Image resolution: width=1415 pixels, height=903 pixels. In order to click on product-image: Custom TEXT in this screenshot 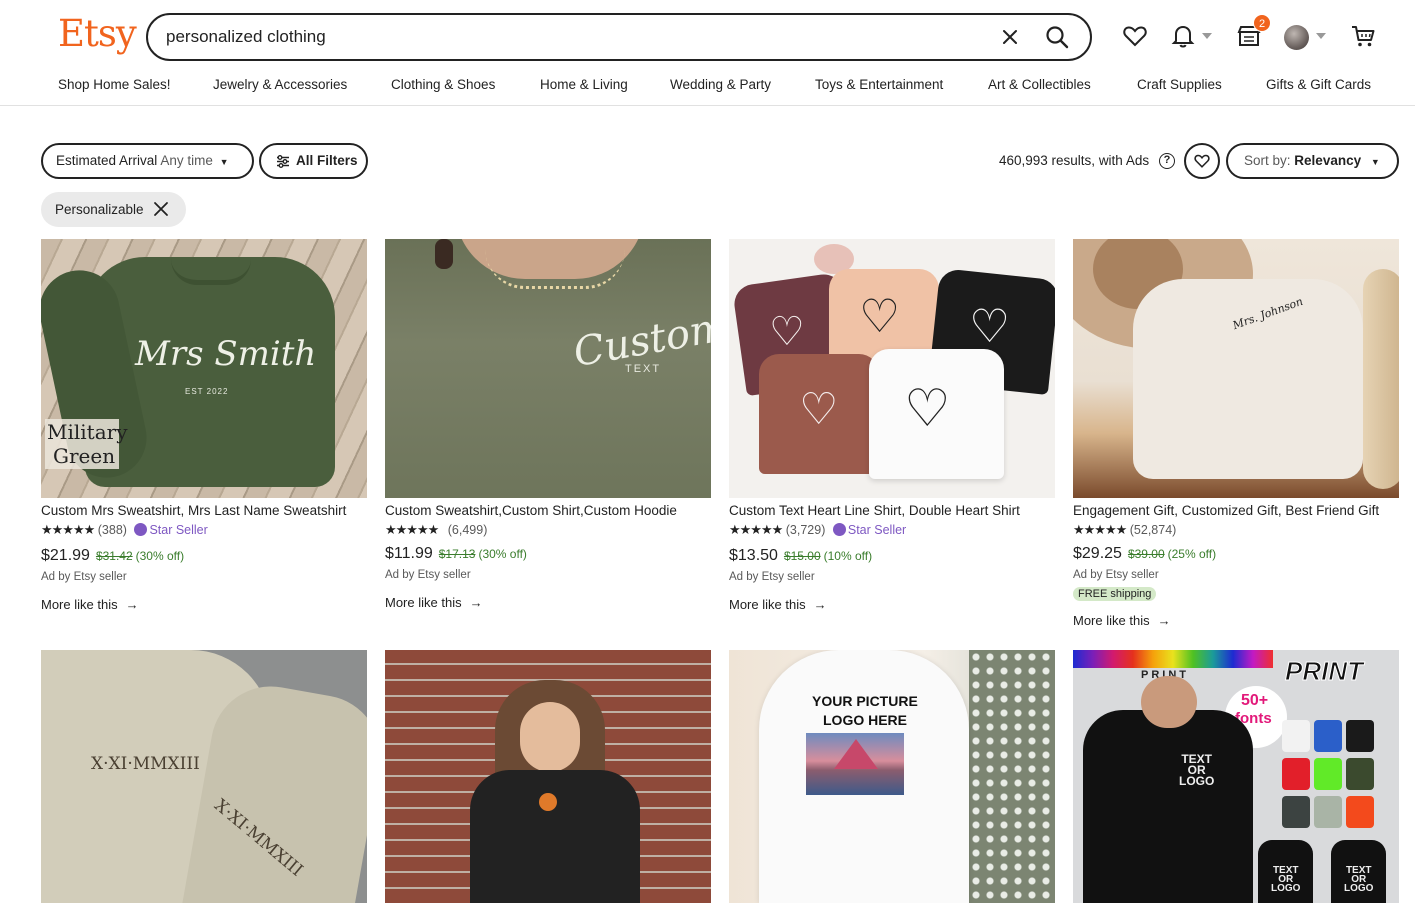, I will do `click(548, 368)`.